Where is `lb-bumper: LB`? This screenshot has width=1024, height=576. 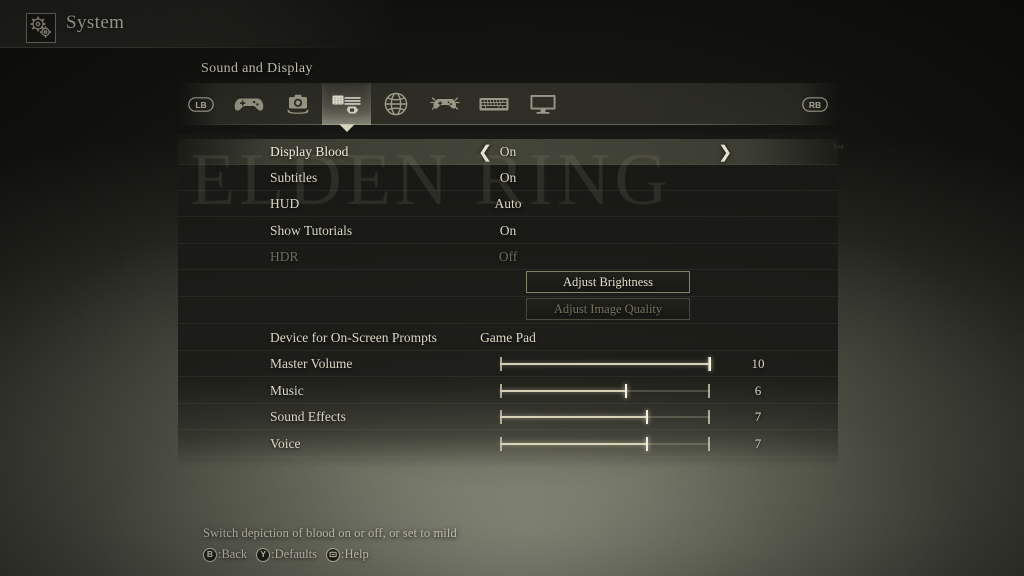 lb-bumper: LB is located at coordinates (201, 104).